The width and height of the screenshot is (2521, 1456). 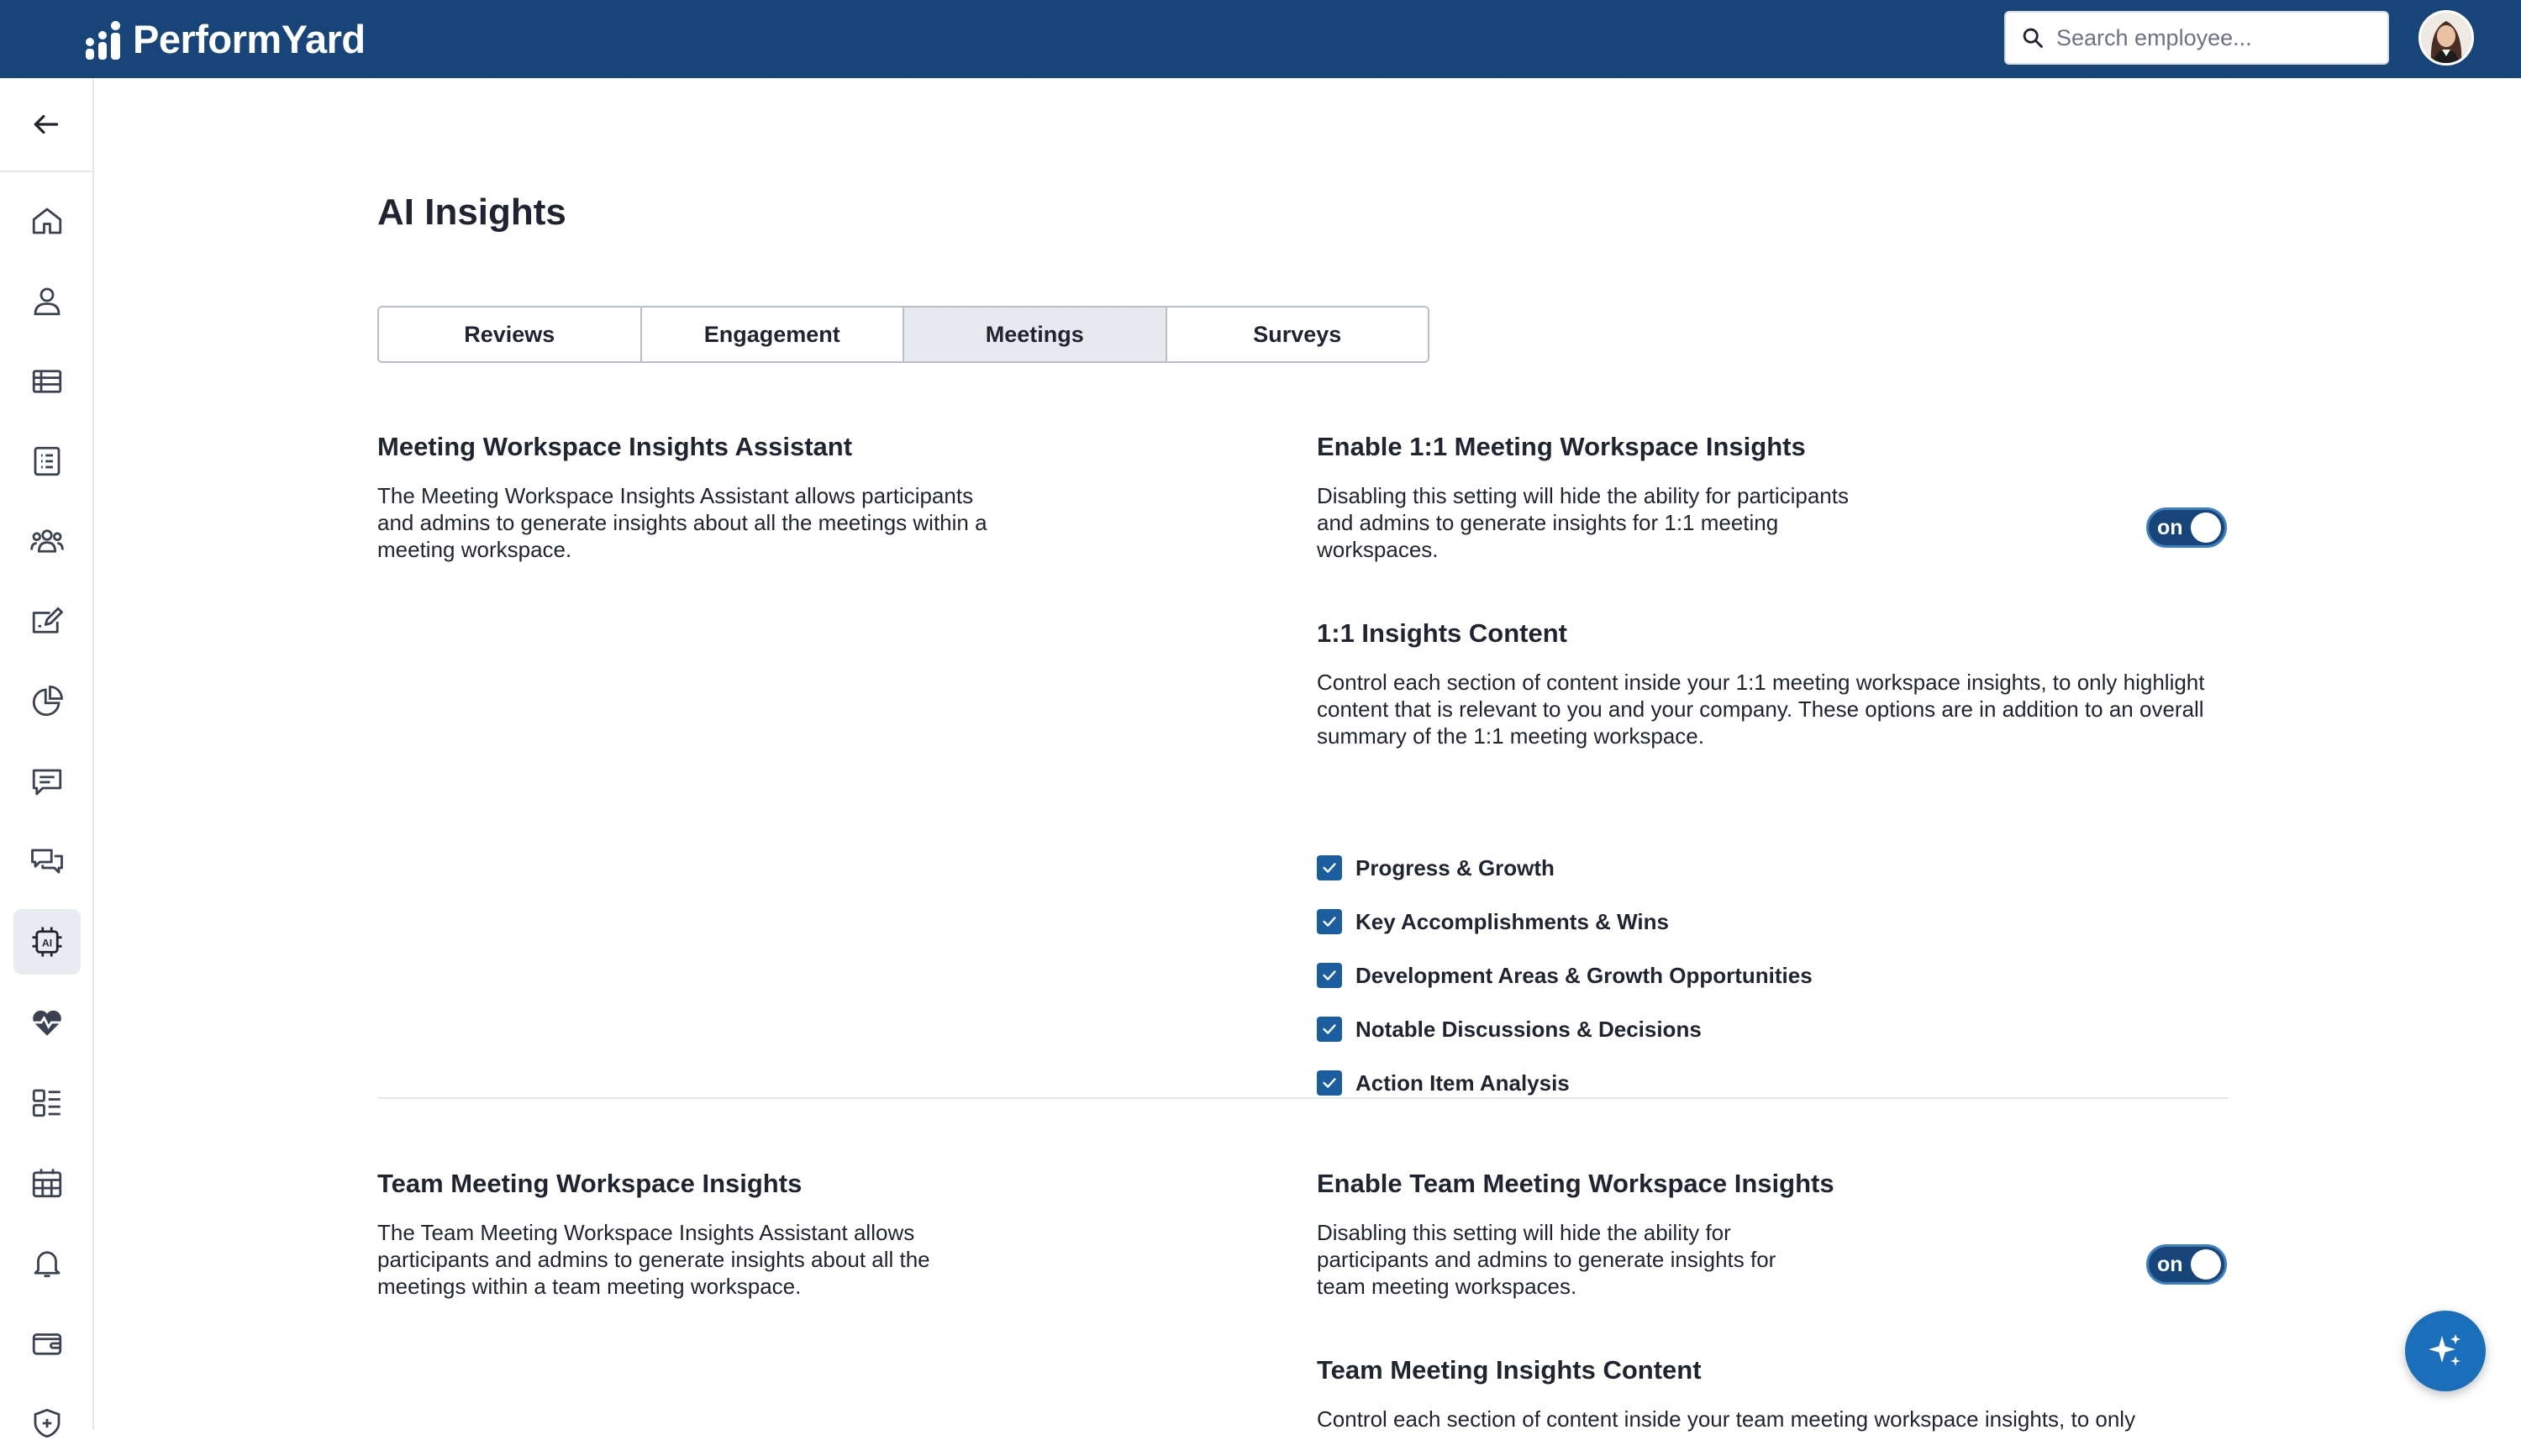 I want to click on sidebar-item-people, so click(x=47, y=541).